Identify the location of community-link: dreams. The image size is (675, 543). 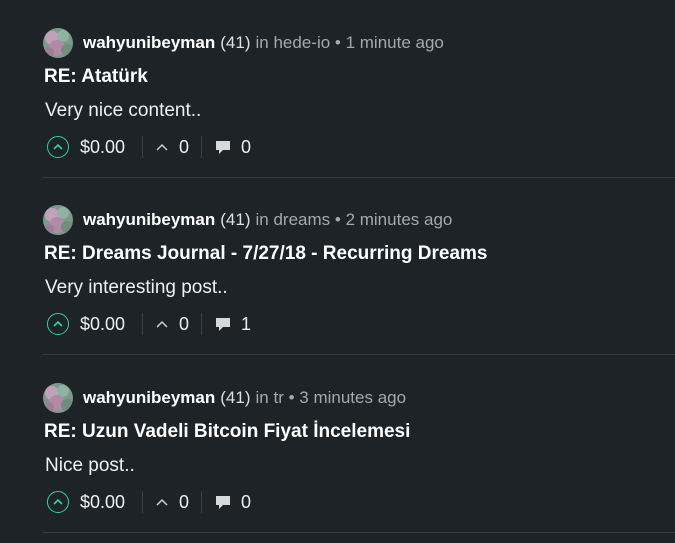
(301, 219).